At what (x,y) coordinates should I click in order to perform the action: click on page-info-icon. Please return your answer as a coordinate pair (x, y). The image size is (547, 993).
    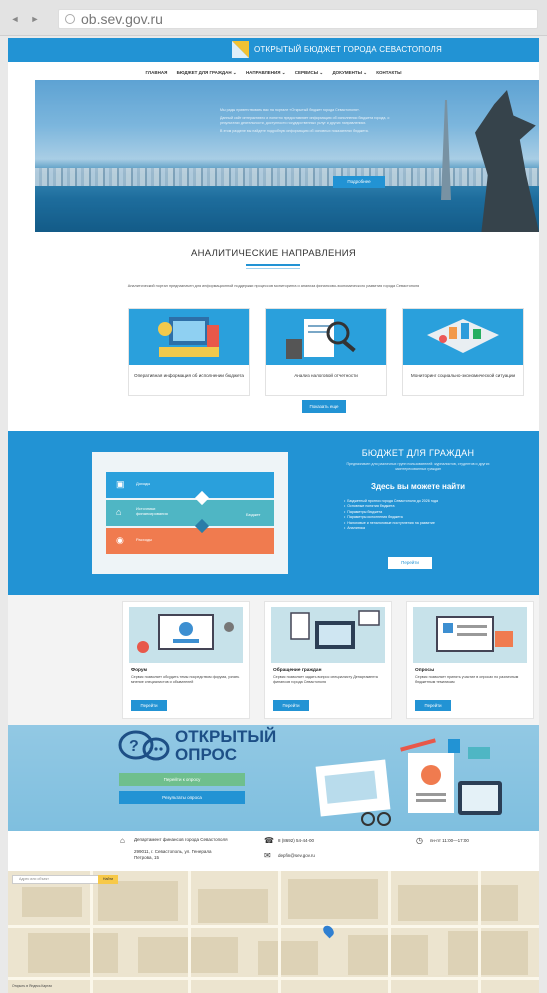
    Looking at the image, I should click on (70, 19).